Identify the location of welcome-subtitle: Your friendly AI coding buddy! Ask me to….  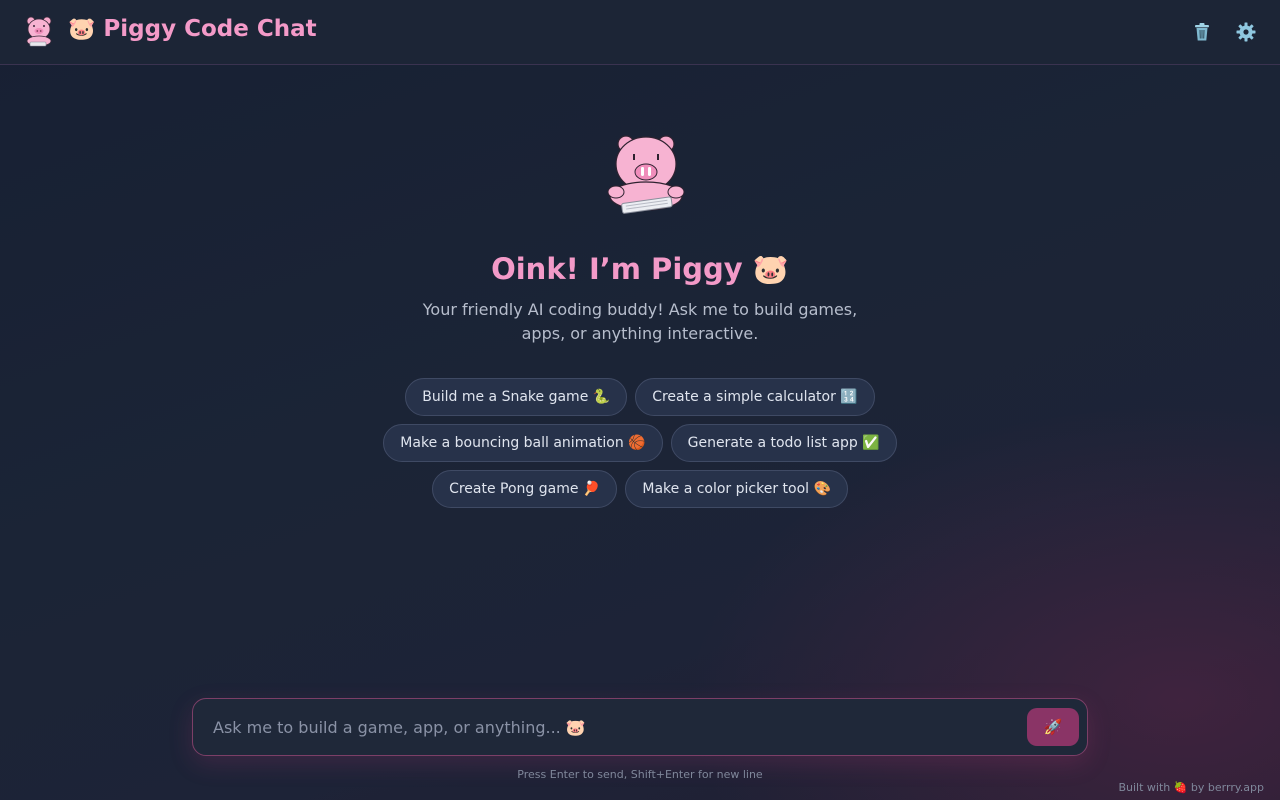
(640, 321).